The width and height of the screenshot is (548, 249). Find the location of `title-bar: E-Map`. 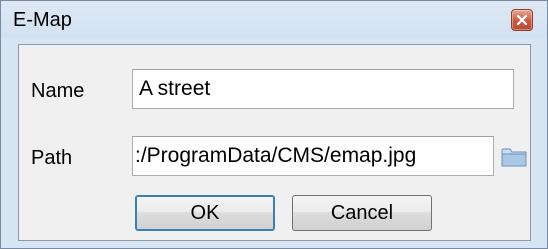

title-bar: E-Map is located at coordinates (274, 19).